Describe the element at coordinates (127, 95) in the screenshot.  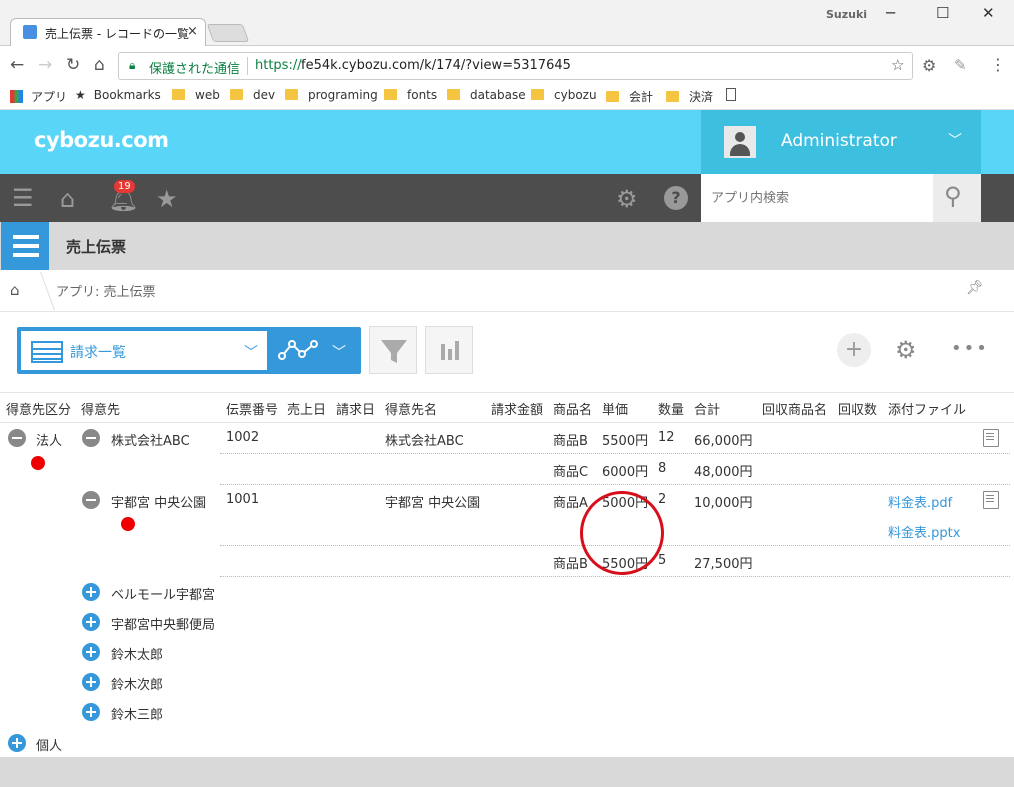
I see `bookmark-label: Bookmarks` at that location.